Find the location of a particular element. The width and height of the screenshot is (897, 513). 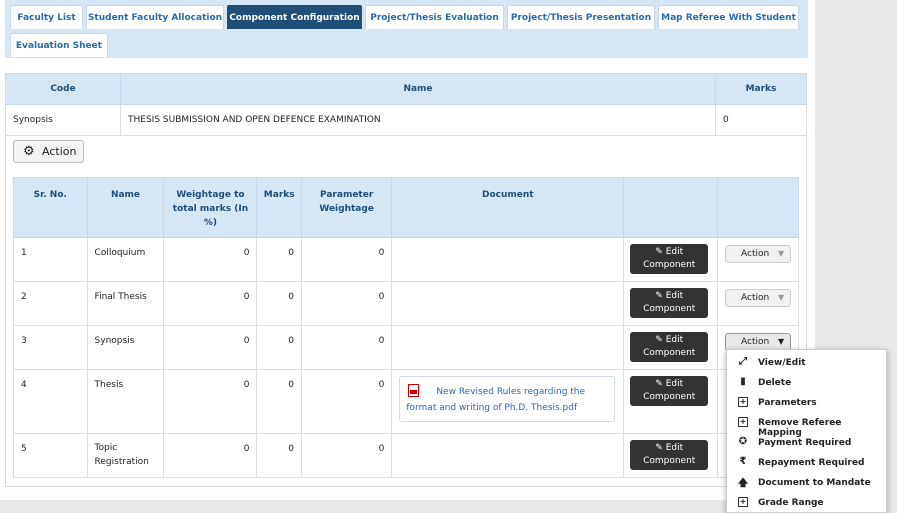

cell-name: Colloquium is located at coordinates (125, 259).